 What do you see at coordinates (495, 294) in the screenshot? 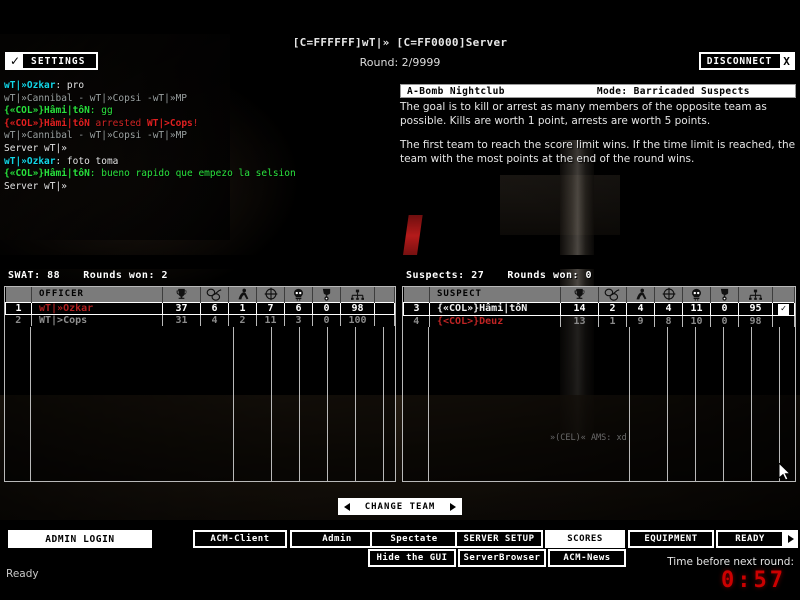
I see `name-column-header: SUSPECT` at bounding box center [495, 294].